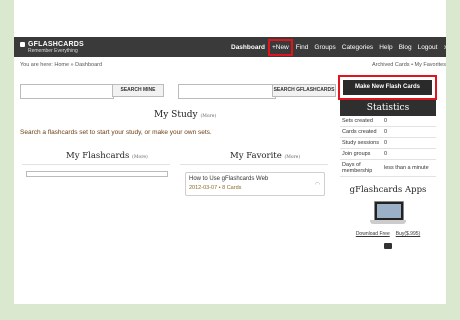  What do you see at coordinates (388, 154) in the screenshot?
I see `stats-row: Join groups 0` at bounding box center [388, 154].